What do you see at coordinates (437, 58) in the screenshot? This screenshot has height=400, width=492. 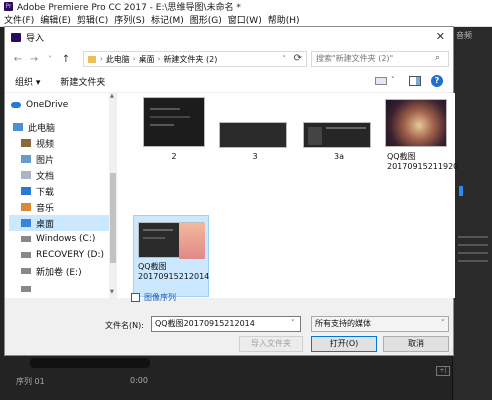 I see `search-icon: ⌕` at bounding box center [437, 58].